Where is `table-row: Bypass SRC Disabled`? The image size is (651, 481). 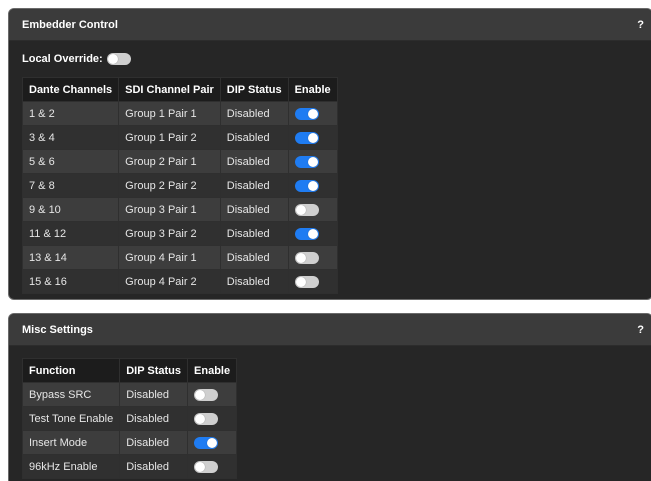 table-row: Bypass SRC Disabled is located at coordinates (129, 394).